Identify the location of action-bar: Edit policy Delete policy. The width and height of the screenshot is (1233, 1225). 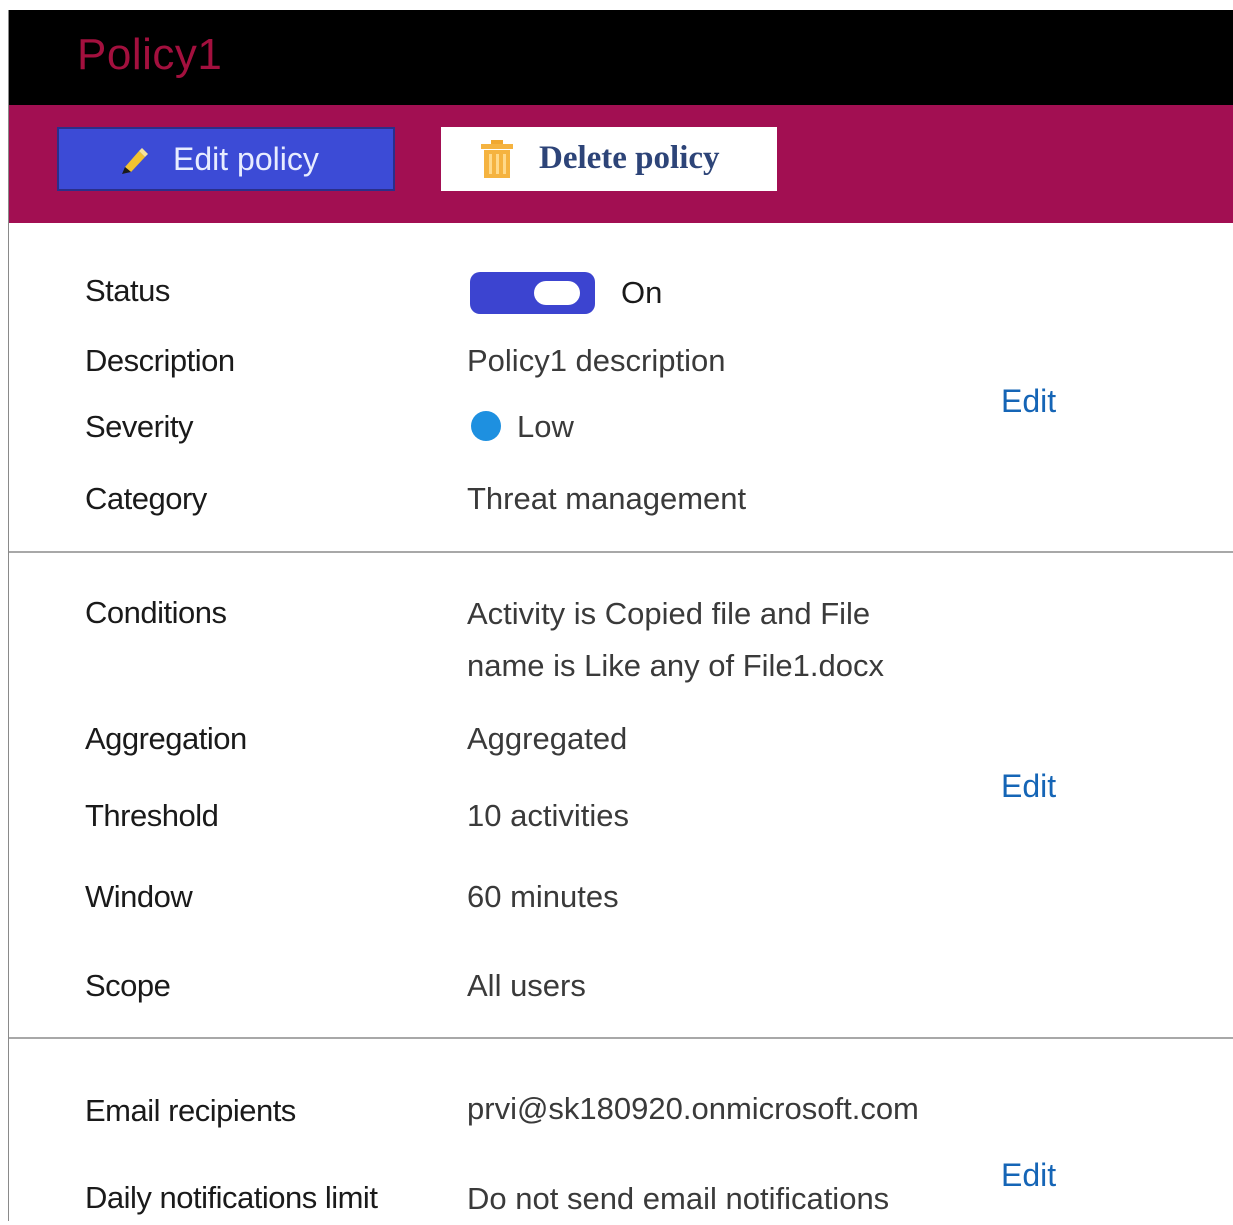
(621, 164).